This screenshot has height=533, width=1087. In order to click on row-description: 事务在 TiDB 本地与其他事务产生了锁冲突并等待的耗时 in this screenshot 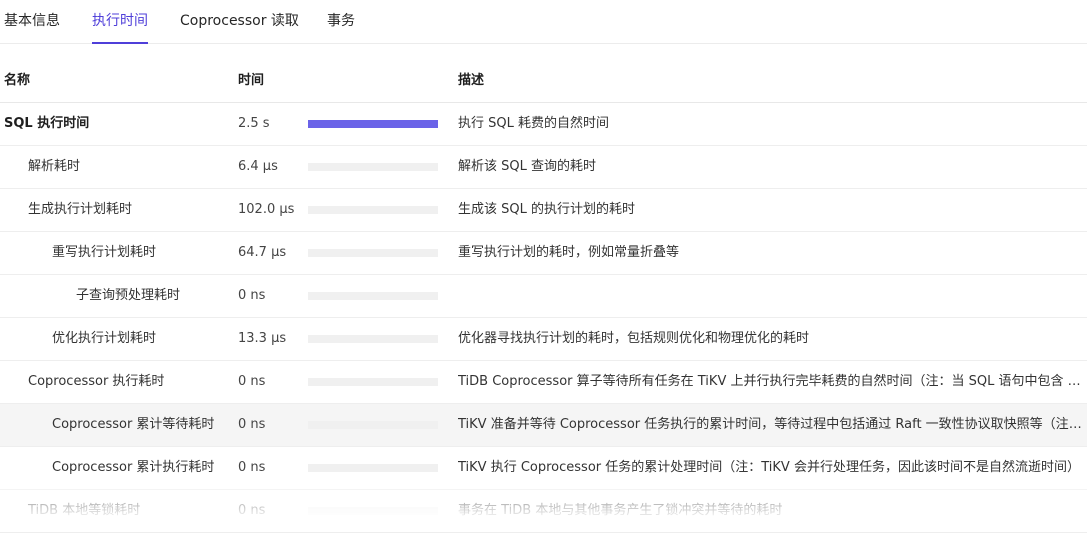, I will do `click(620, 510)`.